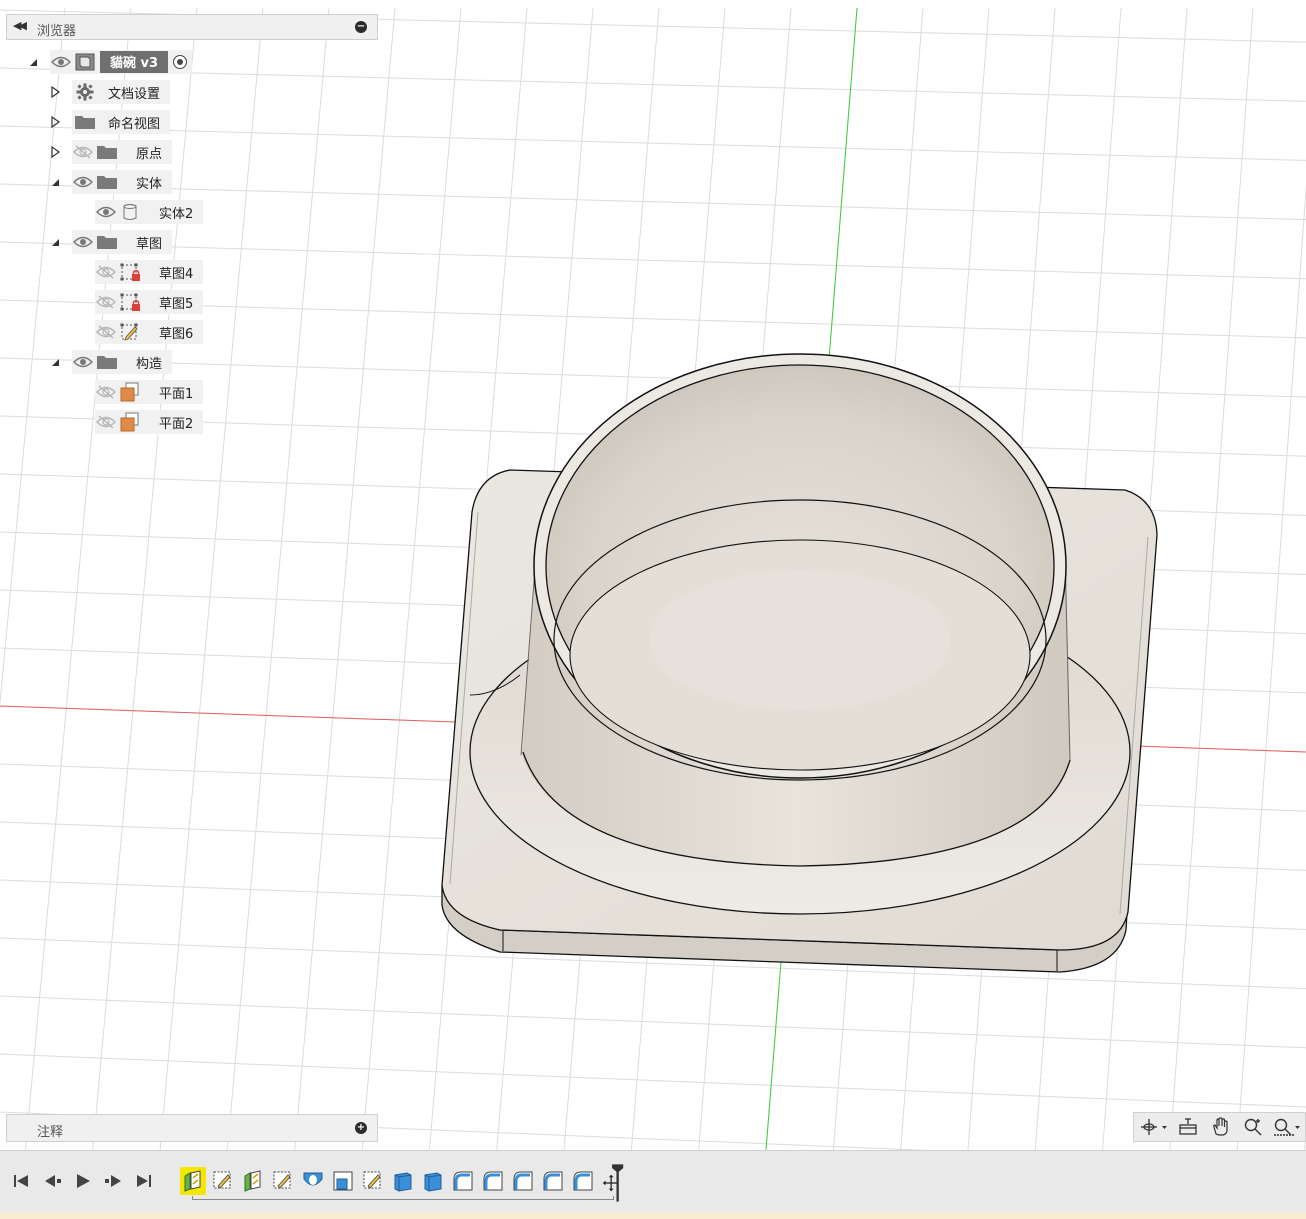  I want to click on collapse-panel-icon: ◀◀, so click(20, 25).